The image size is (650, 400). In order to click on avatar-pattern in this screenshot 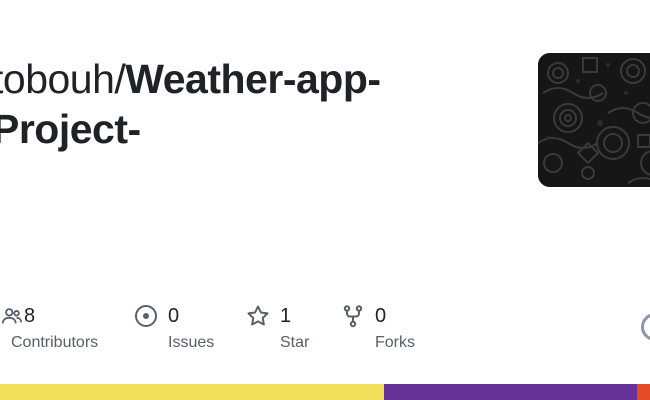, I will do `click(594, 120)`.